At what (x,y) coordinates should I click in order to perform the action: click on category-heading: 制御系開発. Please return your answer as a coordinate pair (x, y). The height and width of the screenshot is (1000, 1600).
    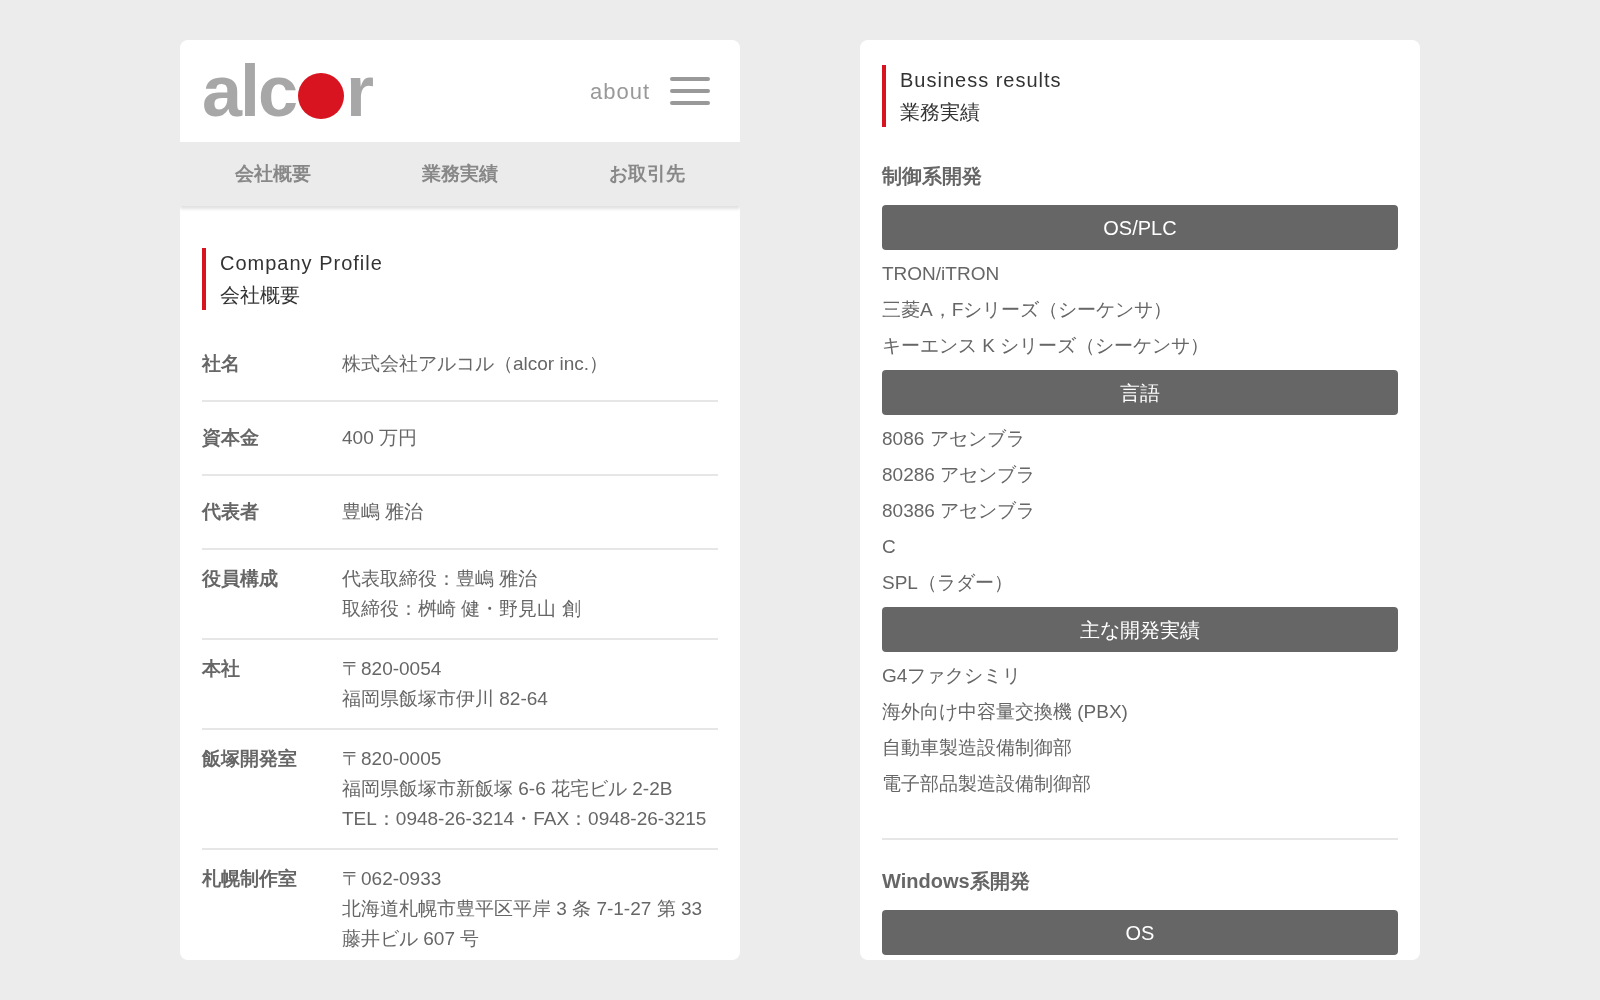
    Looking at the image, I should click on (932, 176).